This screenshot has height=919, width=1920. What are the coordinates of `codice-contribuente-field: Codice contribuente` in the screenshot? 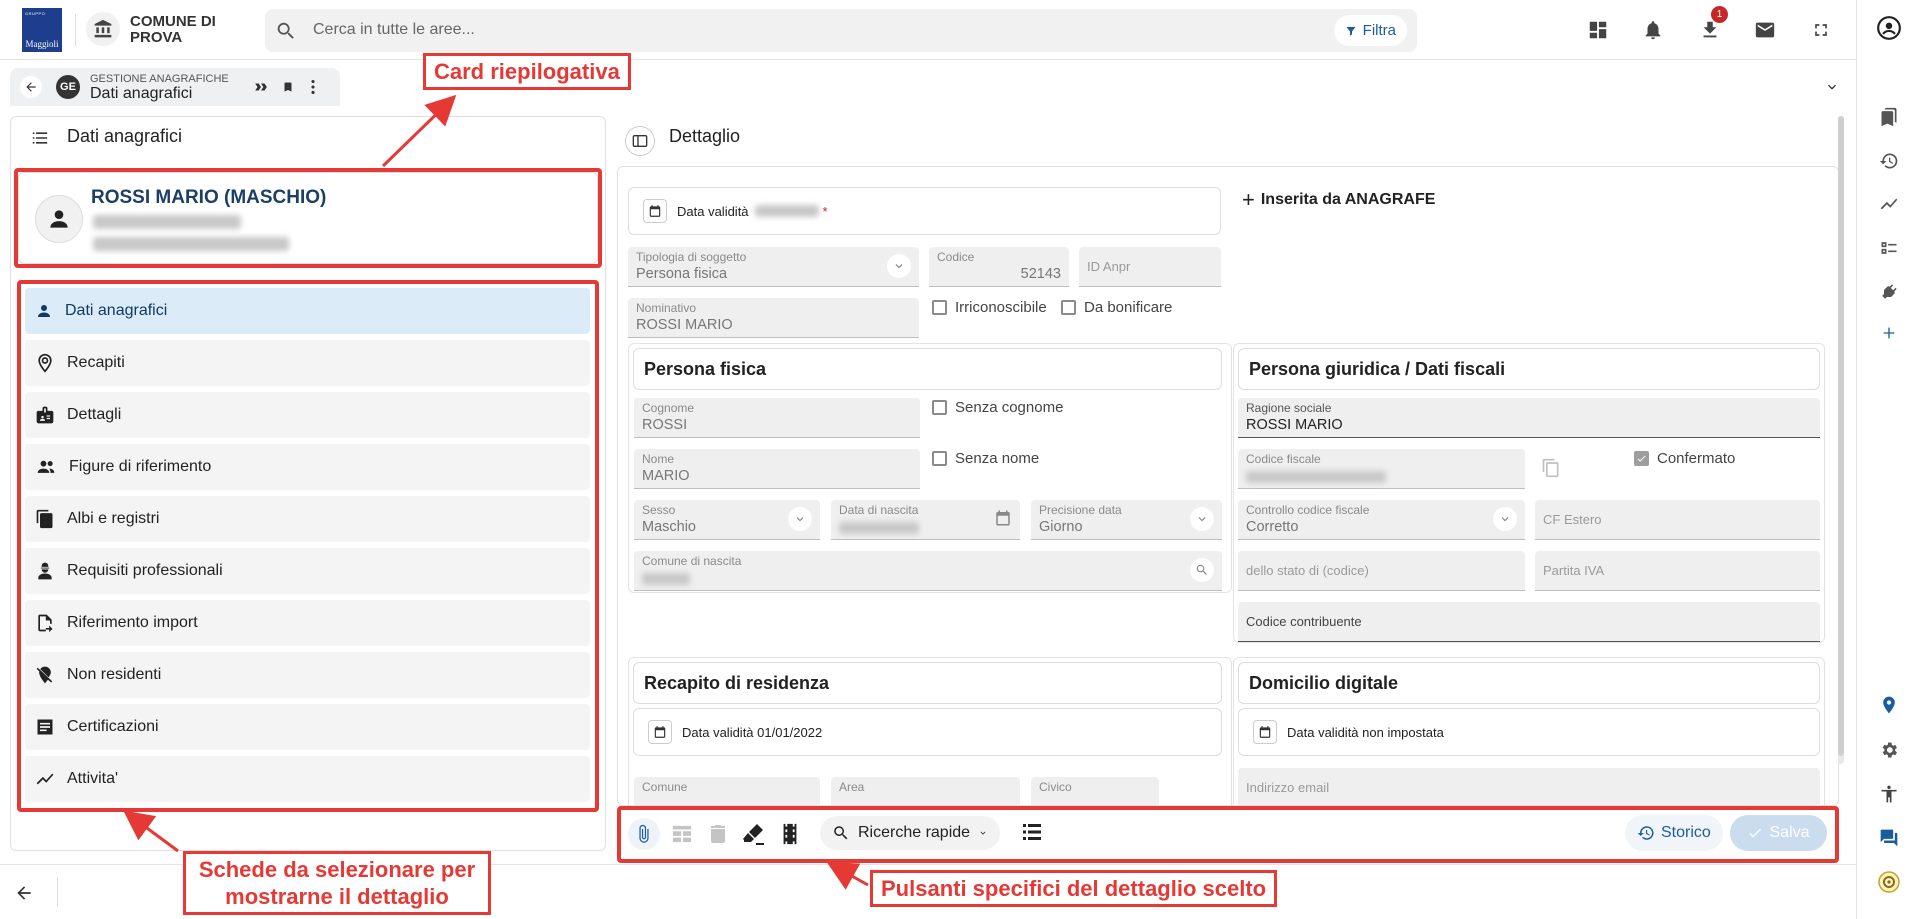 It's located at (1529, 622).